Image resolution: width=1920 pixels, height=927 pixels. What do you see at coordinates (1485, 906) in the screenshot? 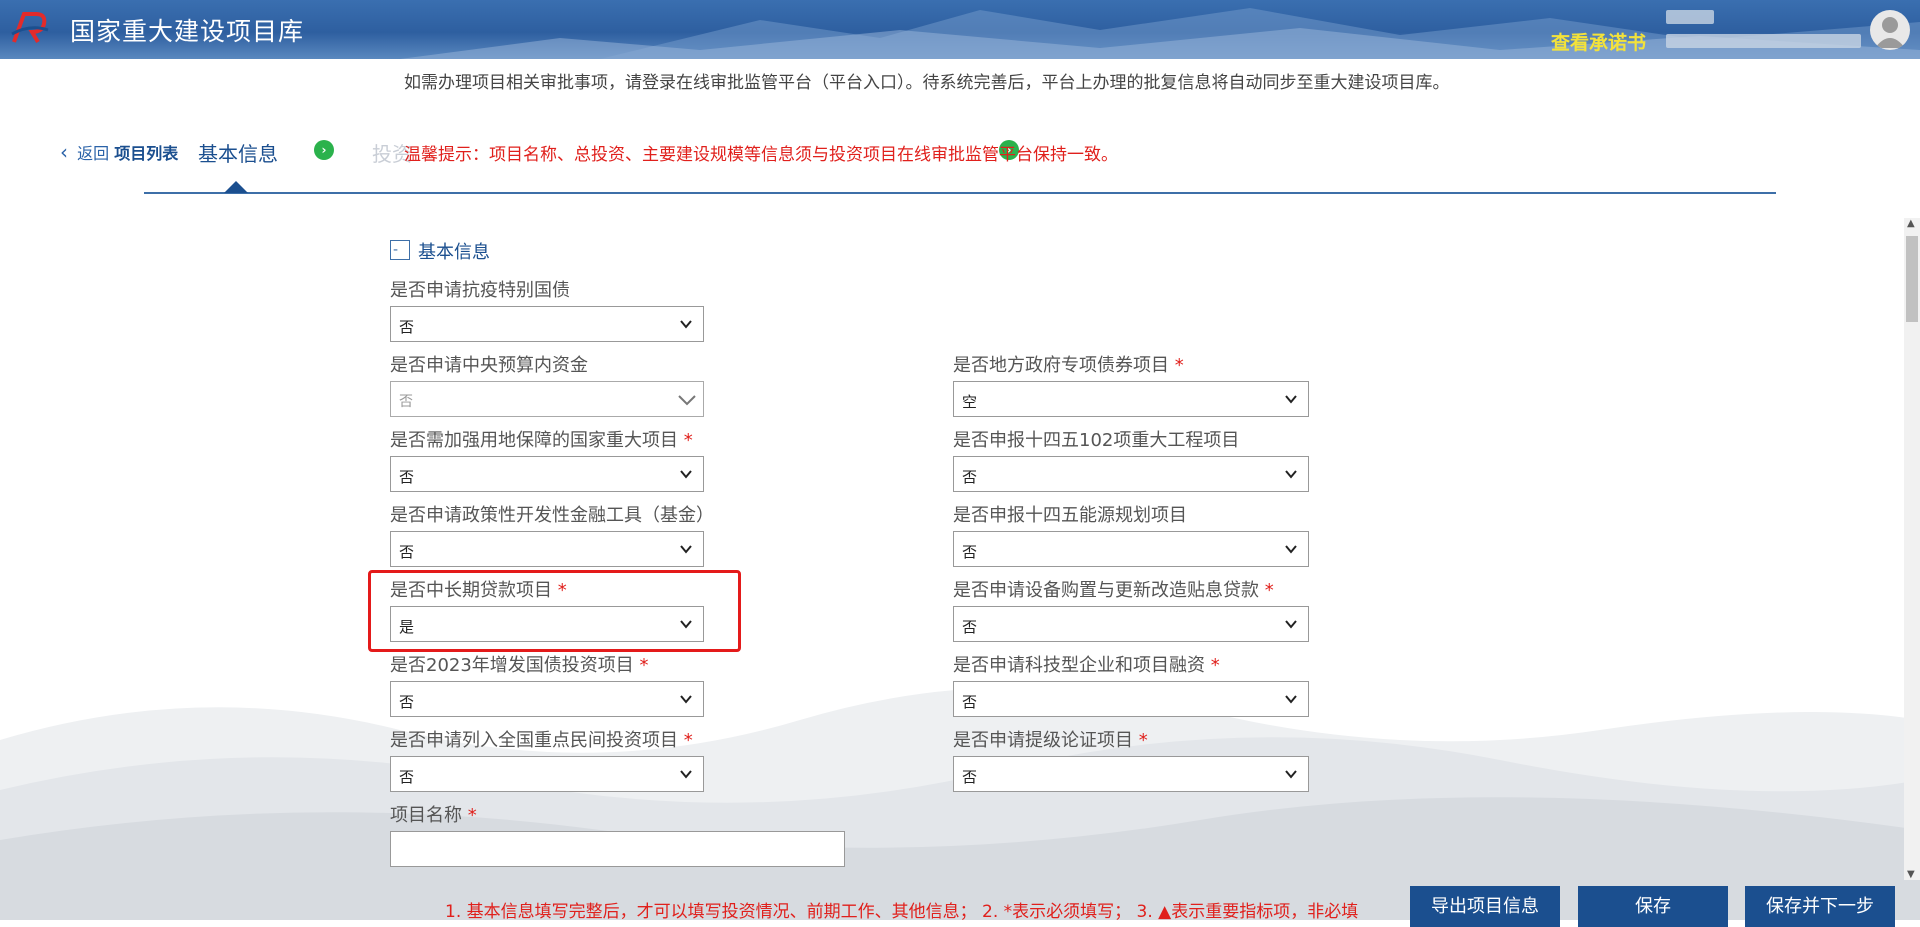
I see `export-project-button: 导出项目信息` at bounding box center [1485, 906].